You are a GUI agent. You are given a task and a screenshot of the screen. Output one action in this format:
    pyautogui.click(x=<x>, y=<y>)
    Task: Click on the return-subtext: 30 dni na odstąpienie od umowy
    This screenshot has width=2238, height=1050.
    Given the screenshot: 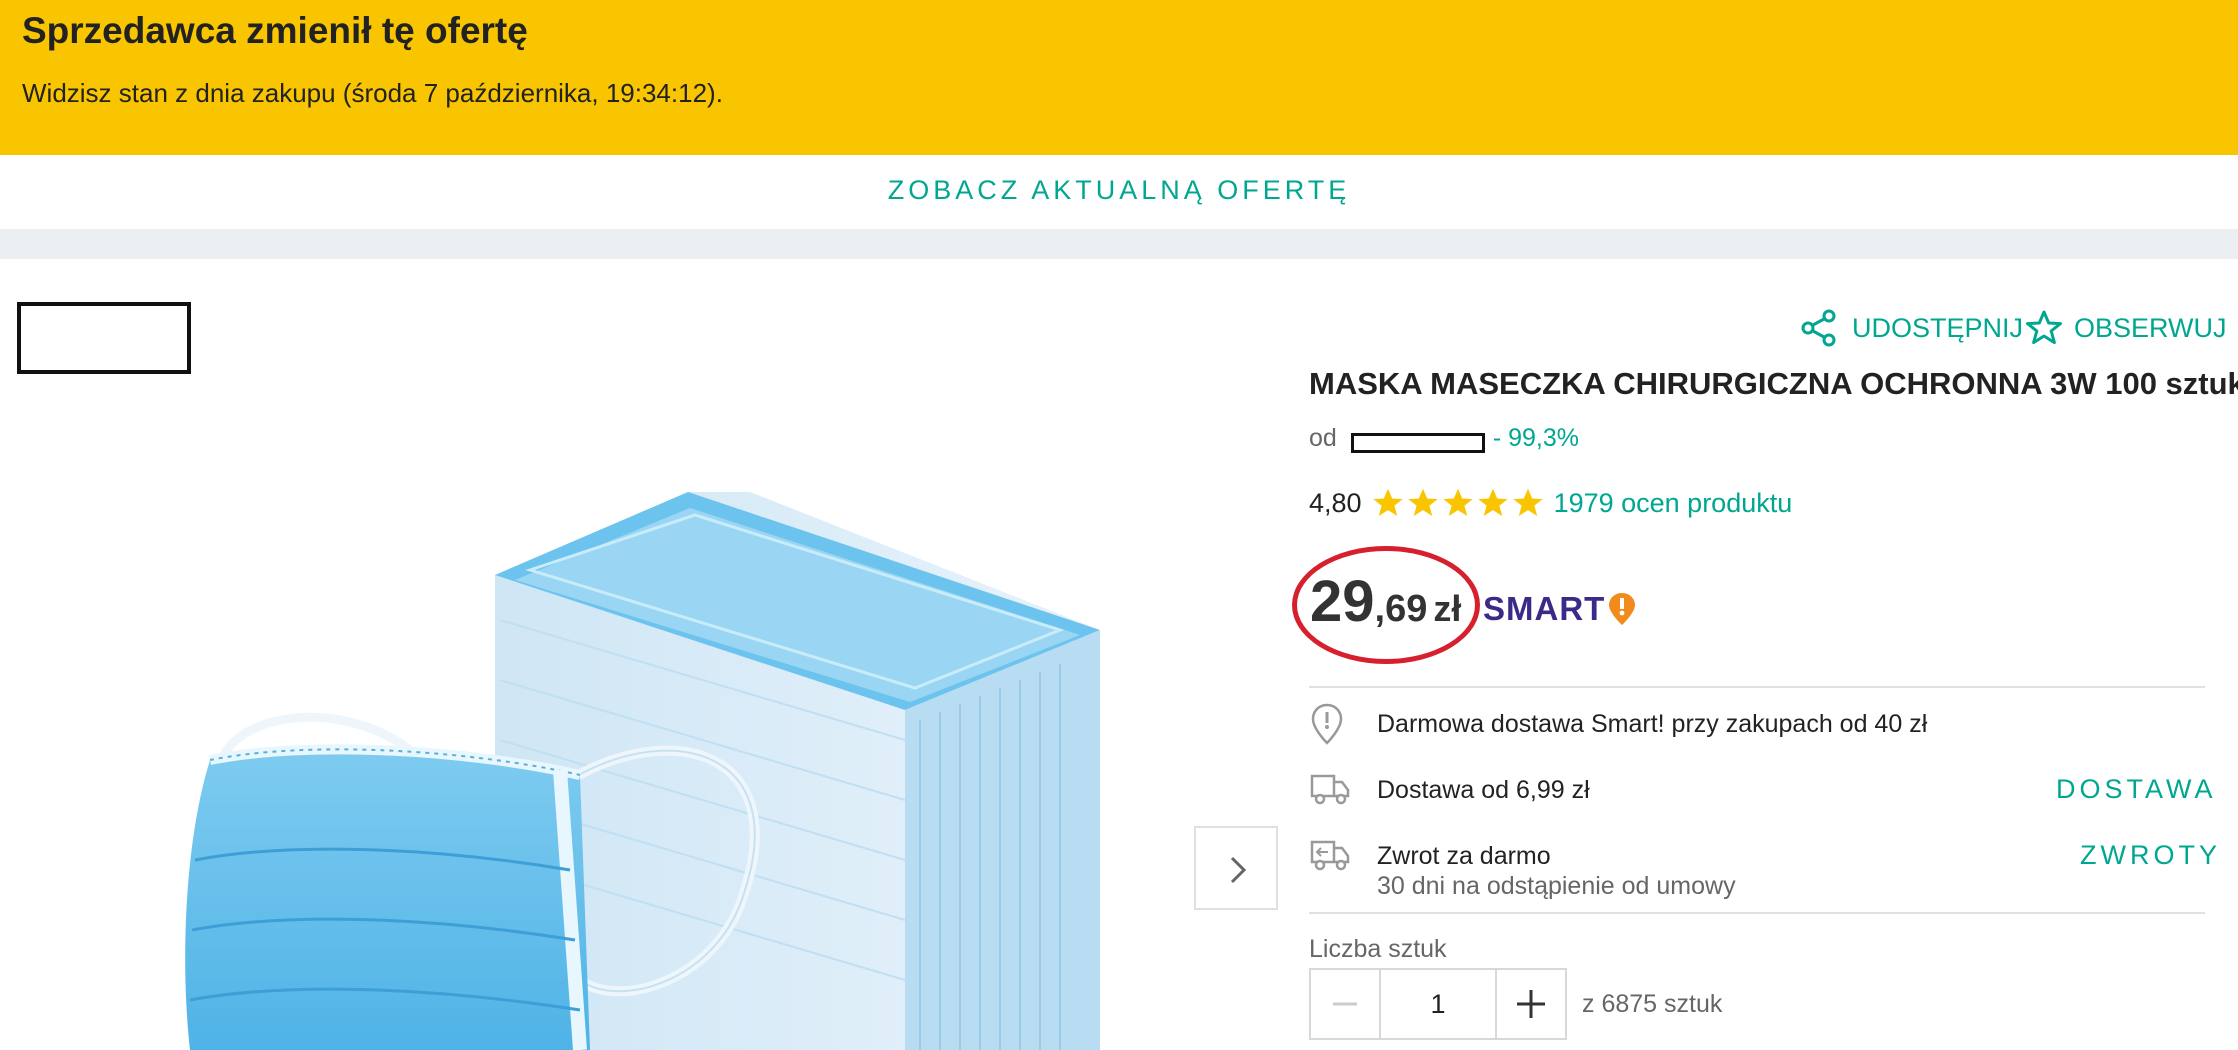 What is the action you would take?
    pyautogui.click(x=1556, y=886)
    